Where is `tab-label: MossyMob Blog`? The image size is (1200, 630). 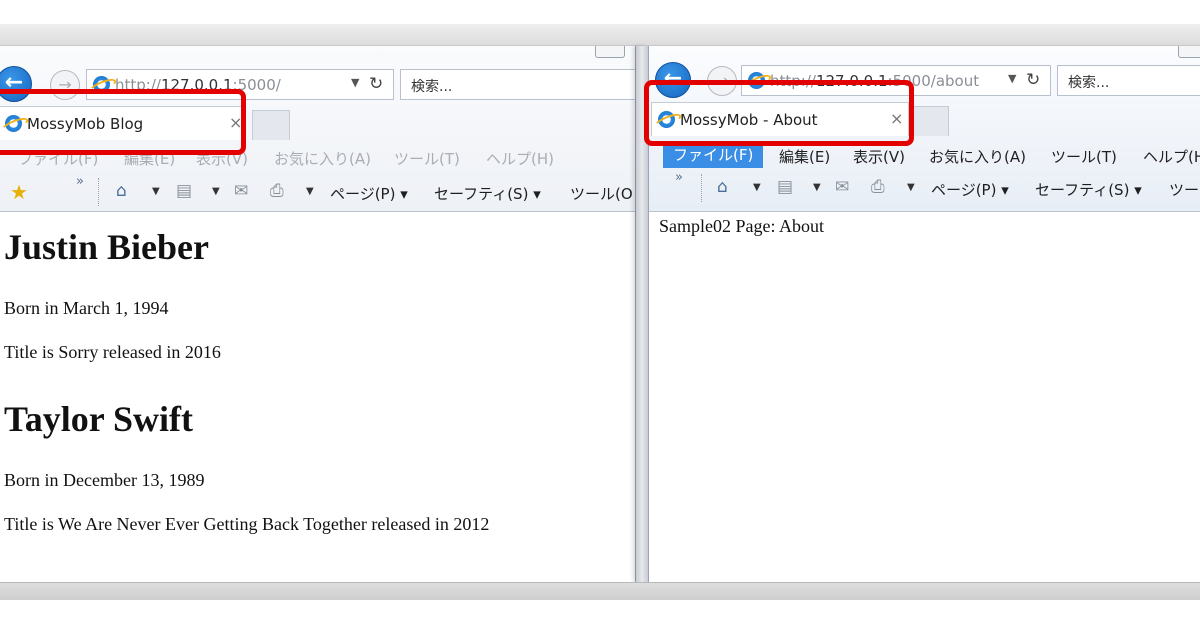 tab-label: MossyMob Blog is located at coordinates (85, 124).